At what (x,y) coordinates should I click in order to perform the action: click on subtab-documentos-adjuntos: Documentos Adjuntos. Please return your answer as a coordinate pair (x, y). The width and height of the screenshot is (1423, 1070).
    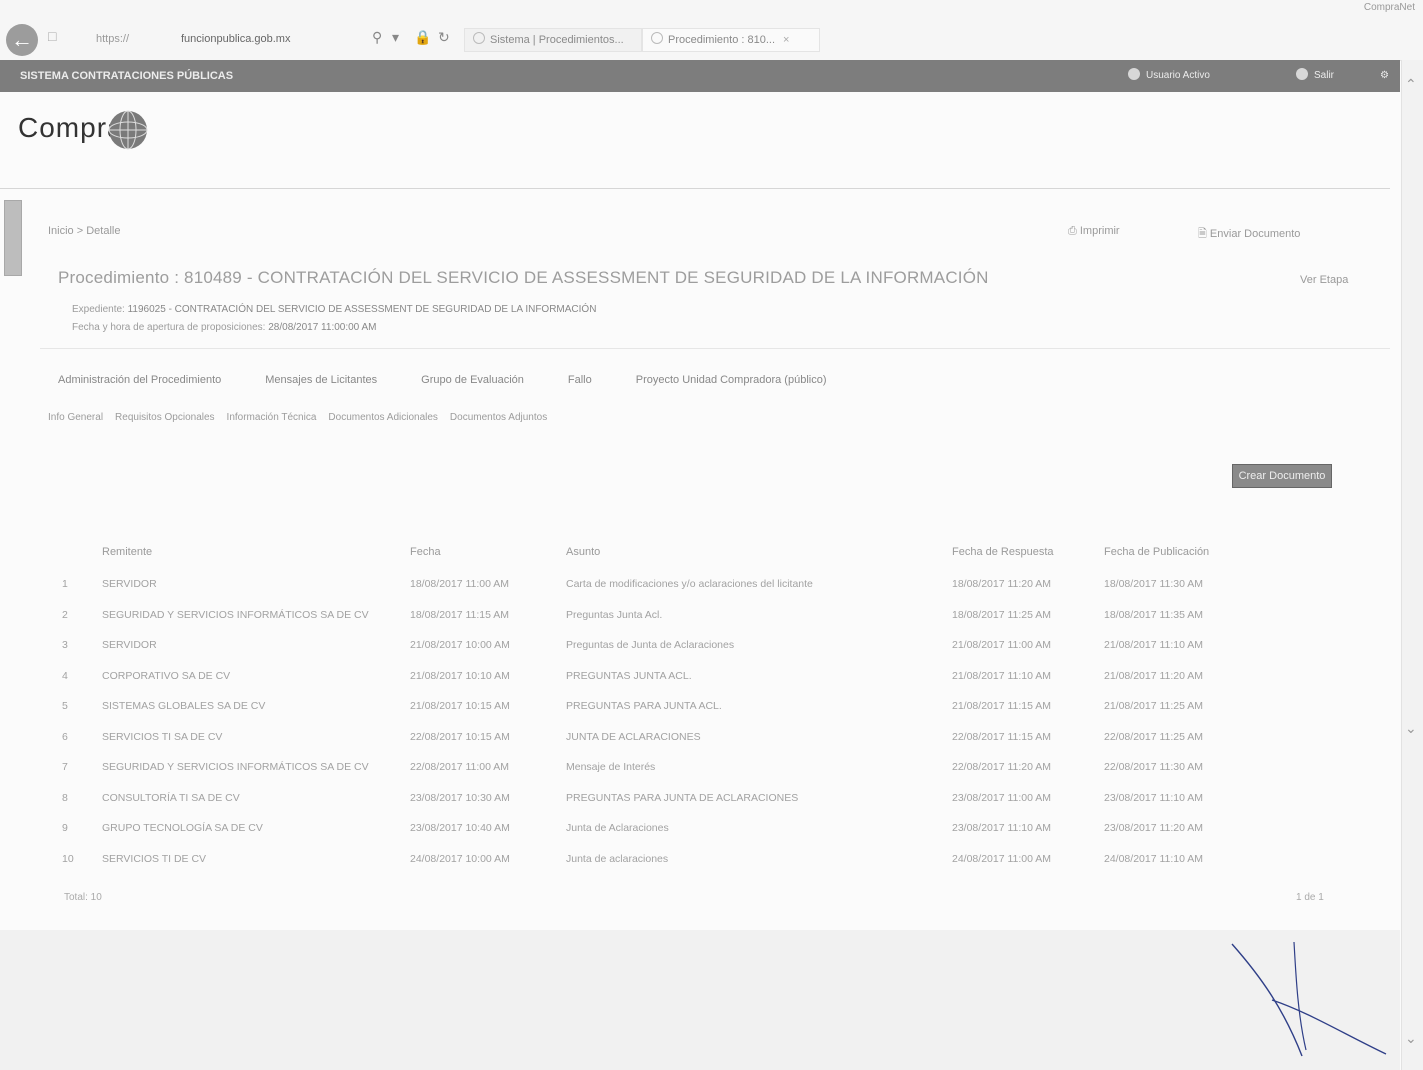
    Looking at the image, I should click on (498, 417).